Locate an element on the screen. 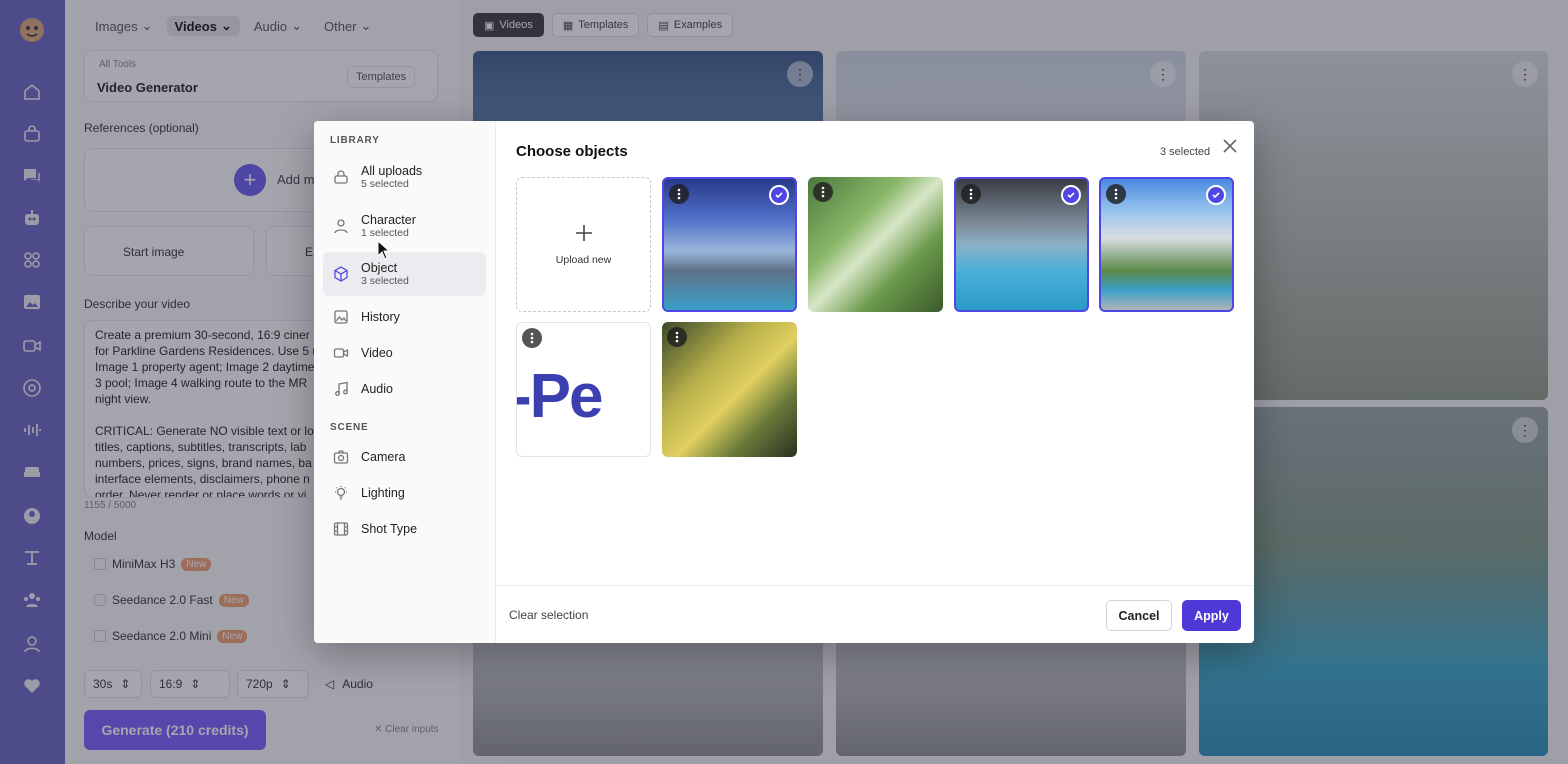  object-image: -Pe is located at coordinates (583, 389).